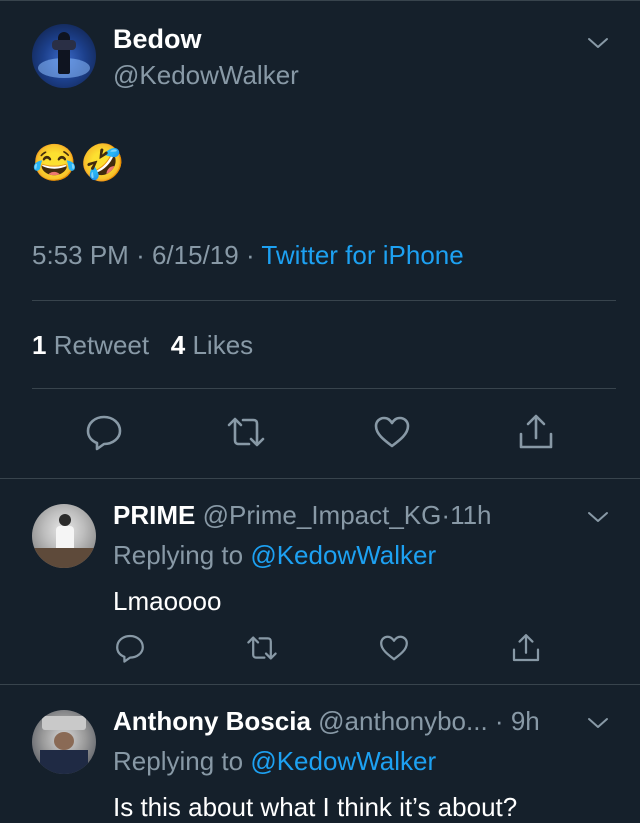  I want to click on reply-author-handle: @Prime_Impact_KG, so click(322, 515).